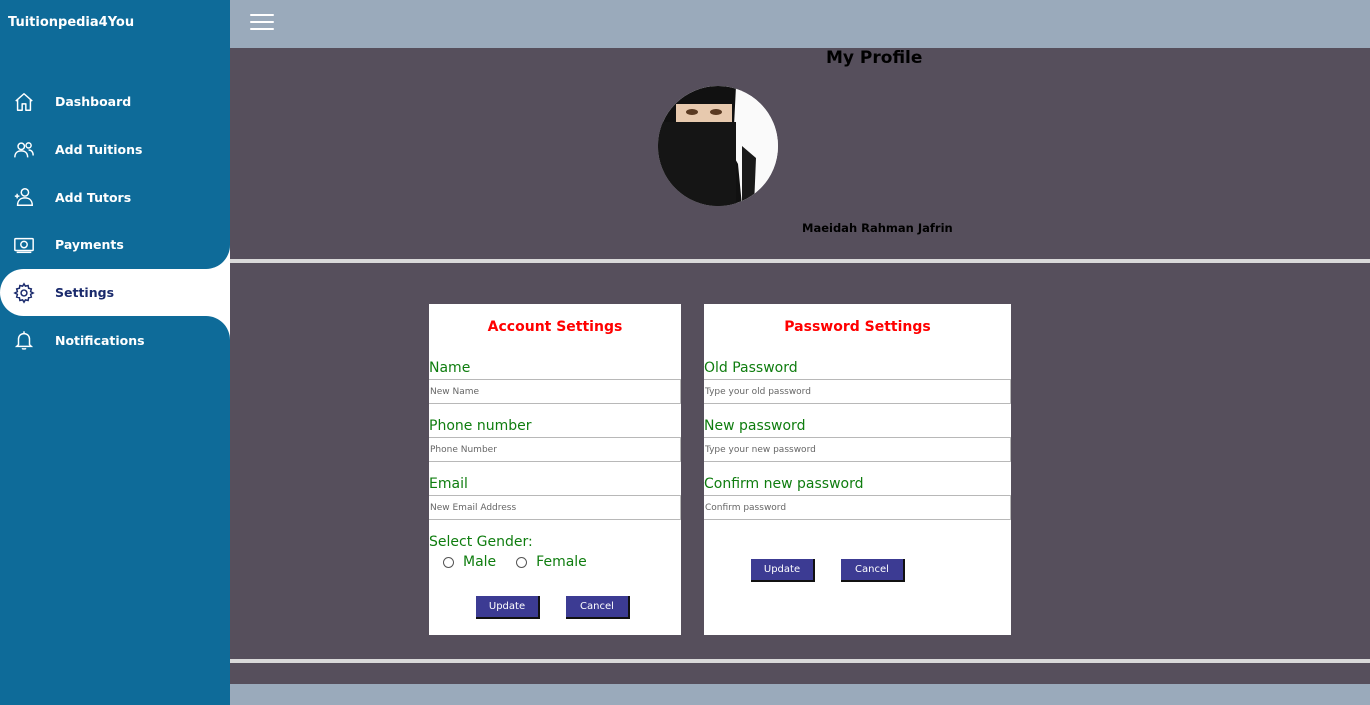 Image resolution: width=1370 pixels, height=705 pixels. Describe the element at coordinates (100, 340) in the screenshot. I see `sidebar-item-label: Notifications` at that location.